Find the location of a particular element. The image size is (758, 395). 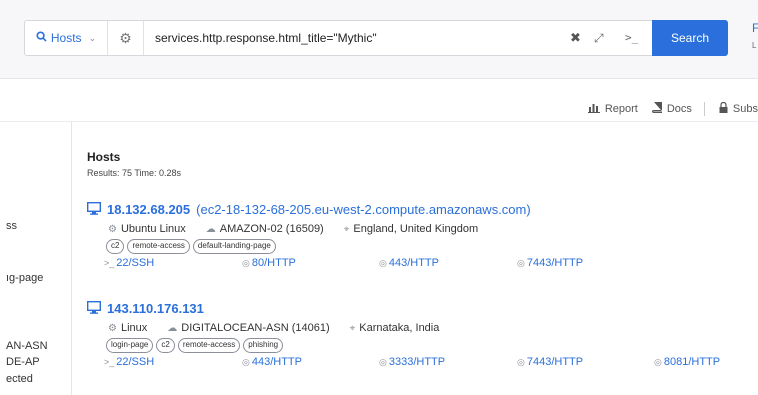

filter-sidebar: ss ıg-page AN-ASN DE-AP ected is located at coordinates (36, 258).